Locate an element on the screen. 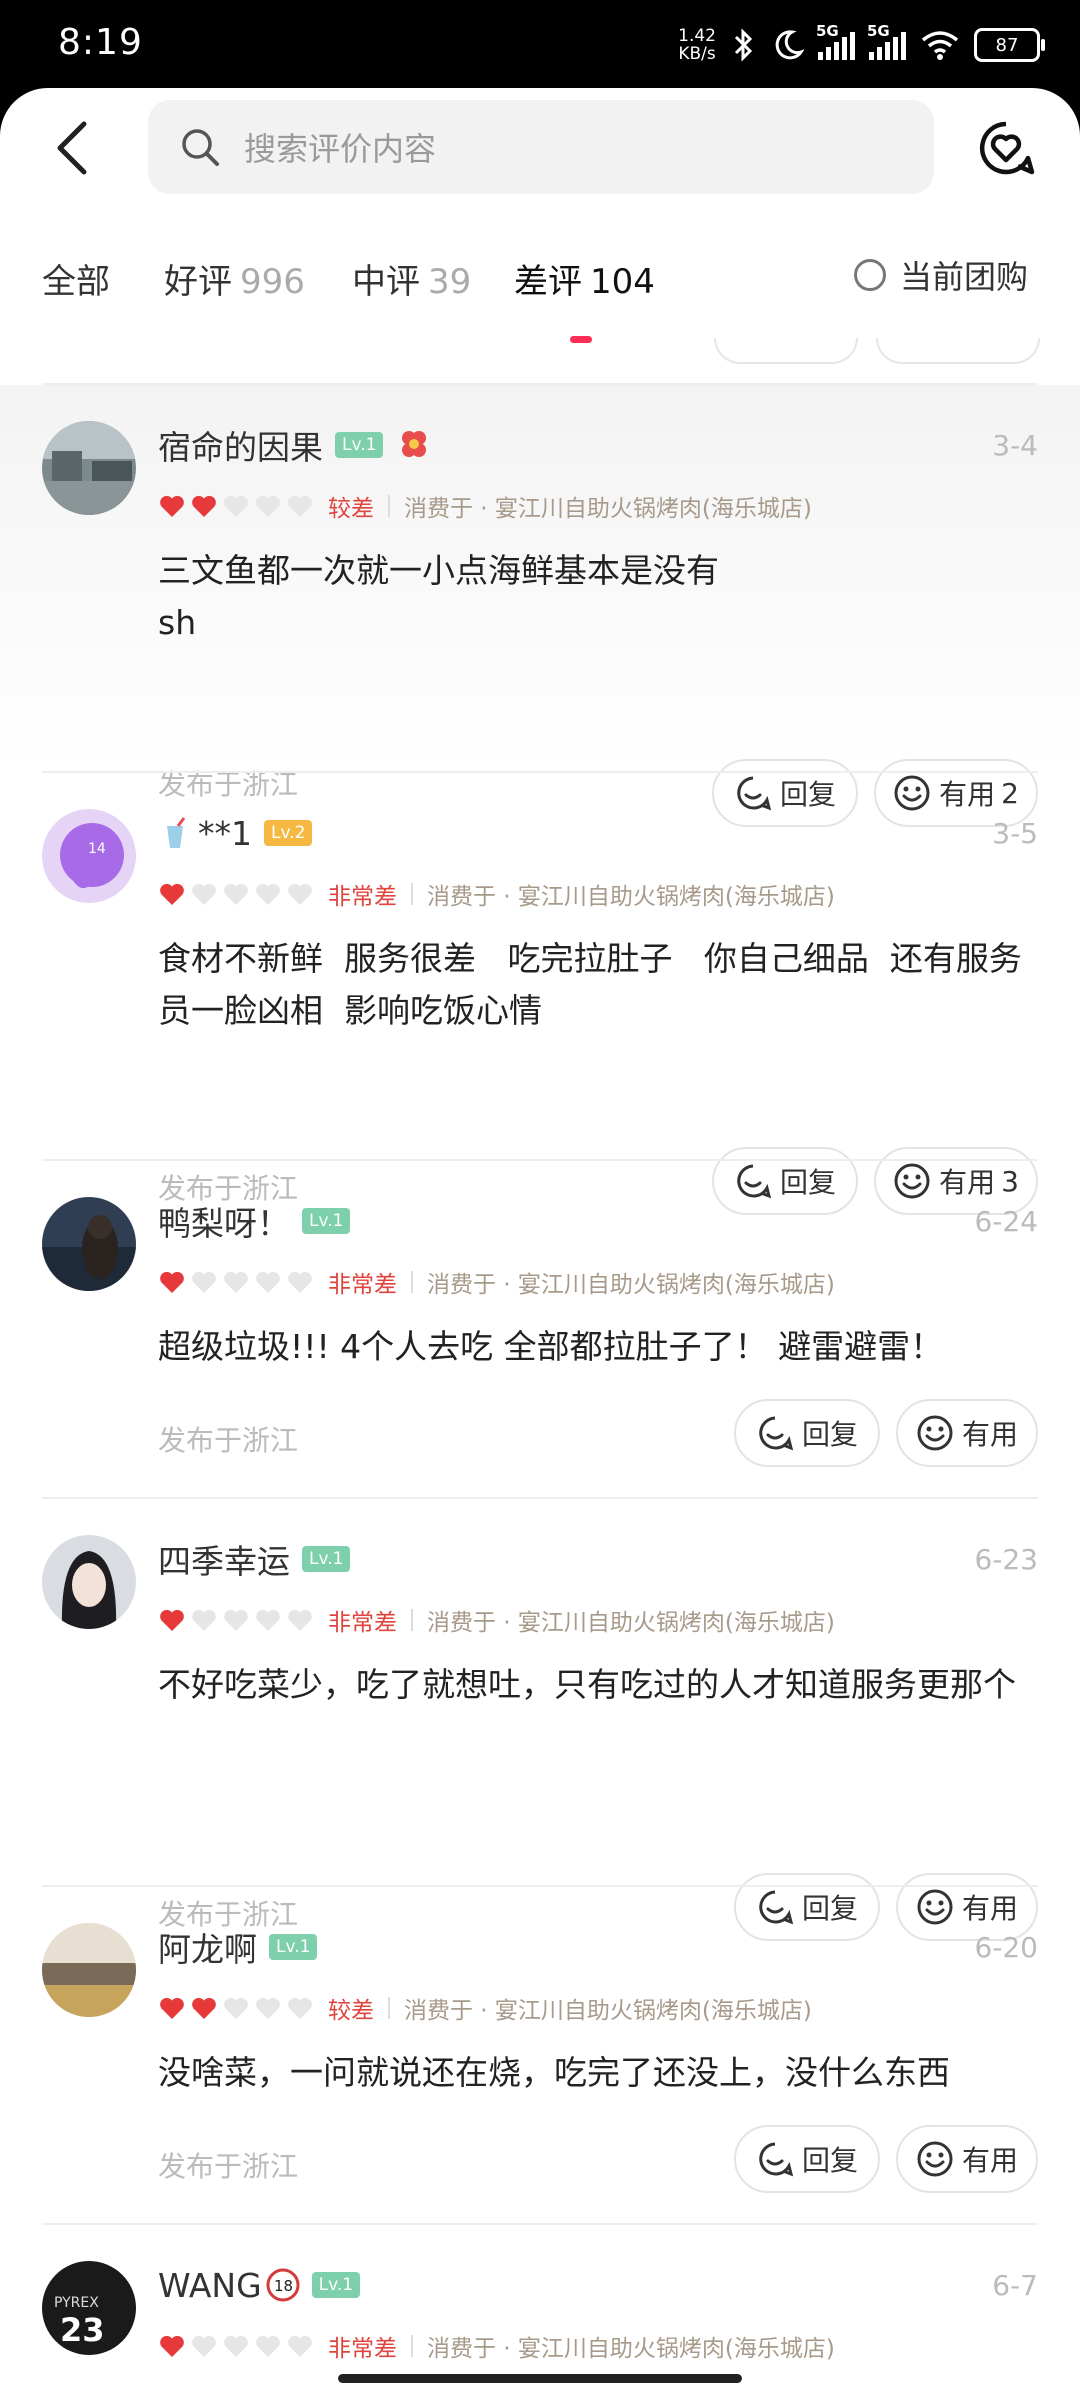  network-speed: 1.42 KB/s is located at coordinates (697, 45).